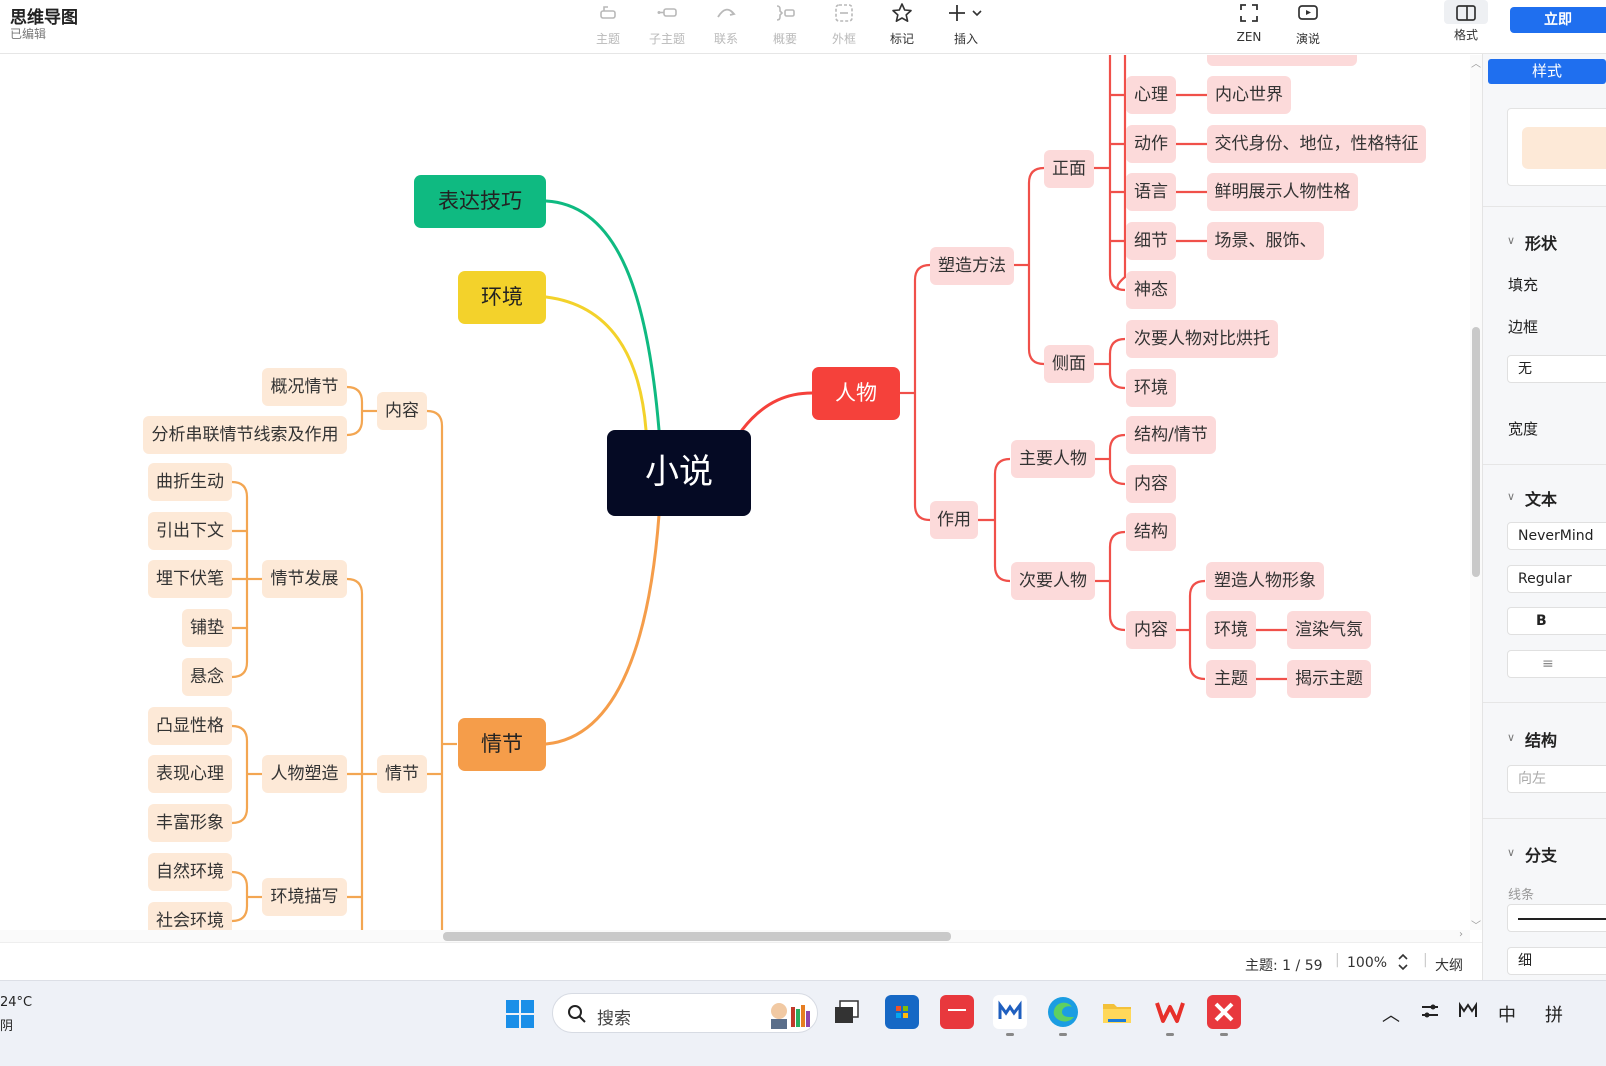 This screenshot has height=1066, width=1606. Describe the element at coordinates (1541, 854) in the screenshot. I see `section-branch-title: 分支` at that location.